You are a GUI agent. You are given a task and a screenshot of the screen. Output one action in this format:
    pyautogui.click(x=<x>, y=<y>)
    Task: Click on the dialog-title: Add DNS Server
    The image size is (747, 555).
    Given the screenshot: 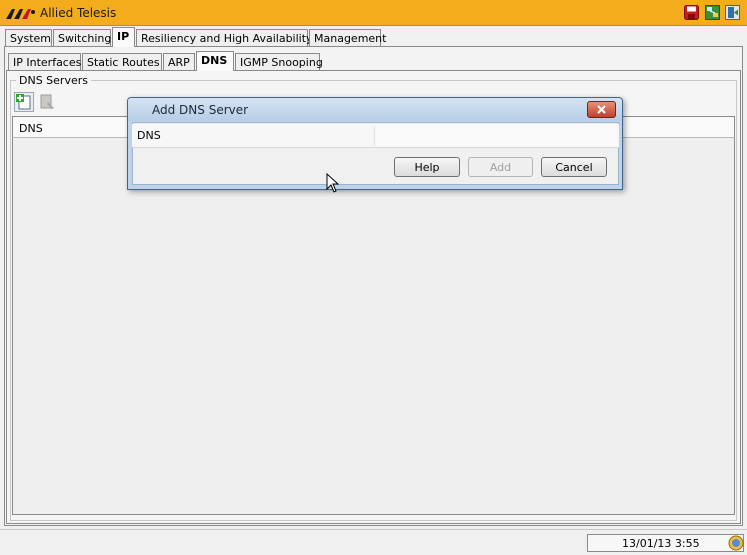 What is the action you would take?
    pyautogui.click(x=200, y=110)
    